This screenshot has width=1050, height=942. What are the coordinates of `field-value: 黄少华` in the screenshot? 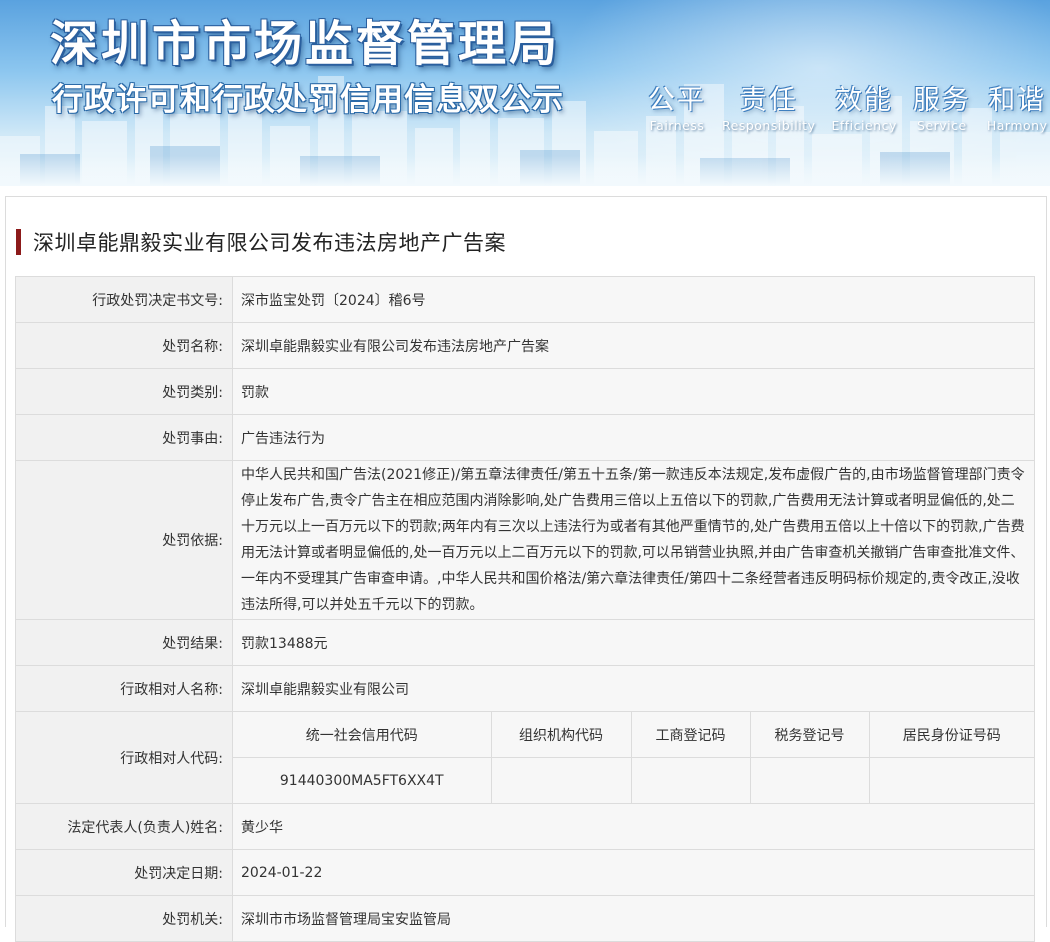 It's located at (633, 826).